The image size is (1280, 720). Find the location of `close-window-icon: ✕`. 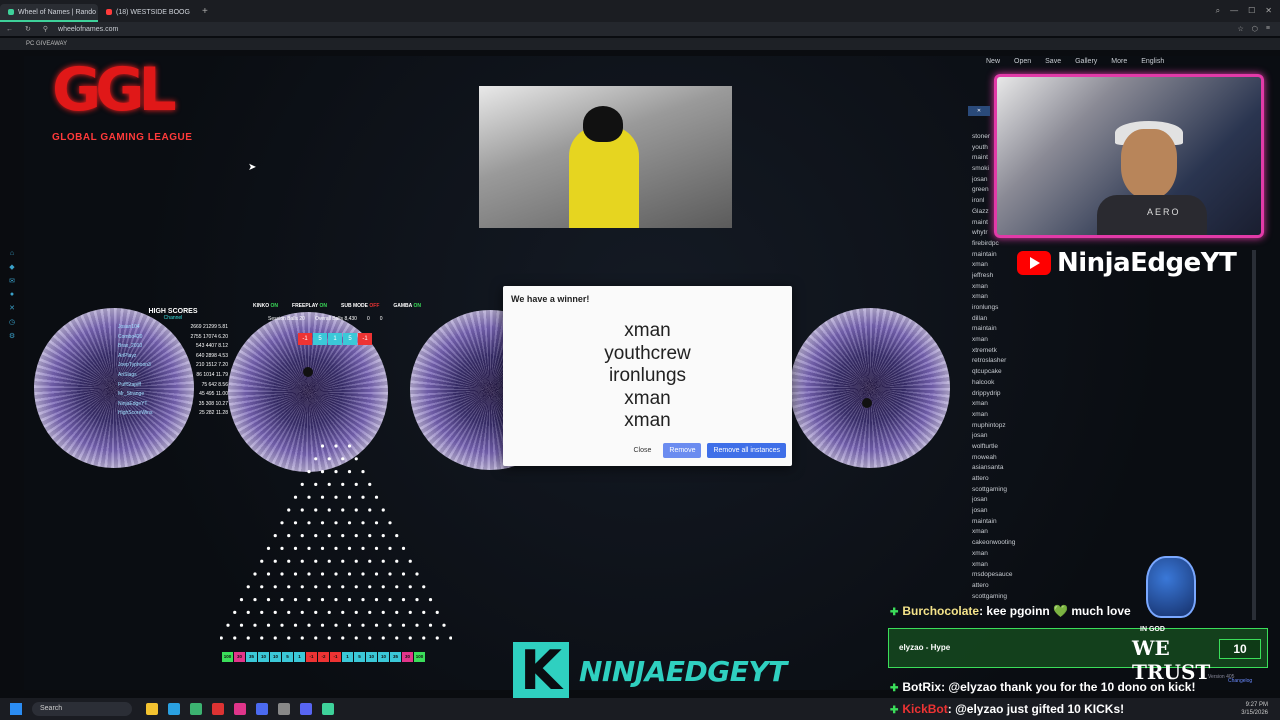

close-window-icon: ✕ is located at coordinates (1268, 11).